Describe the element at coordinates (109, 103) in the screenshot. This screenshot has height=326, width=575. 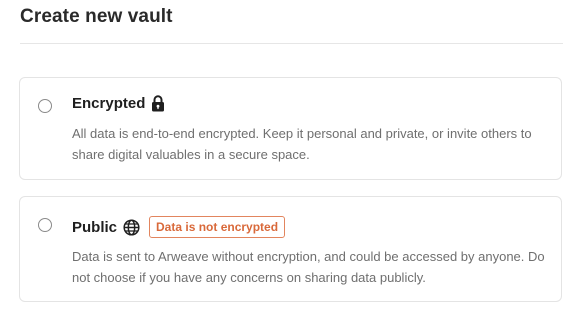
I see `encrypted-option-title: Encrypted` at that location.